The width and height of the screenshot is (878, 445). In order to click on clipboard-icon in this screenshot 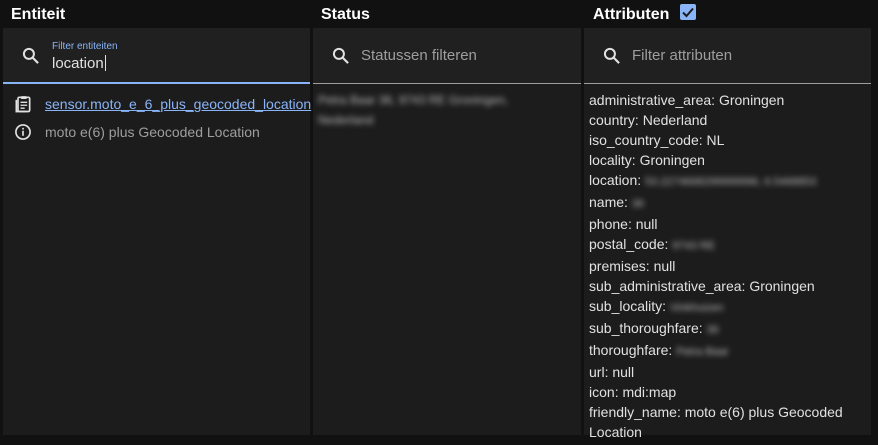, I will do `click(23, 104)`.